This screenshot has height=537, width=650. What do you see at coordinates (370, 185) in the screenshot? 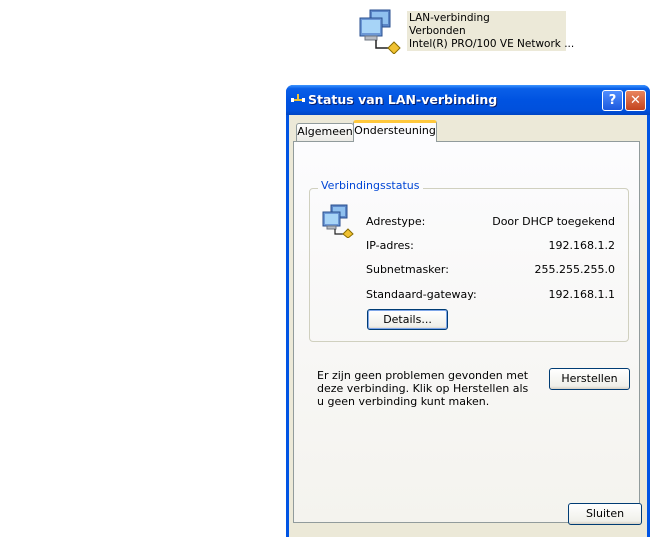
I see `group-title: Verbindingsstatus` at bounding box center [370, 185].